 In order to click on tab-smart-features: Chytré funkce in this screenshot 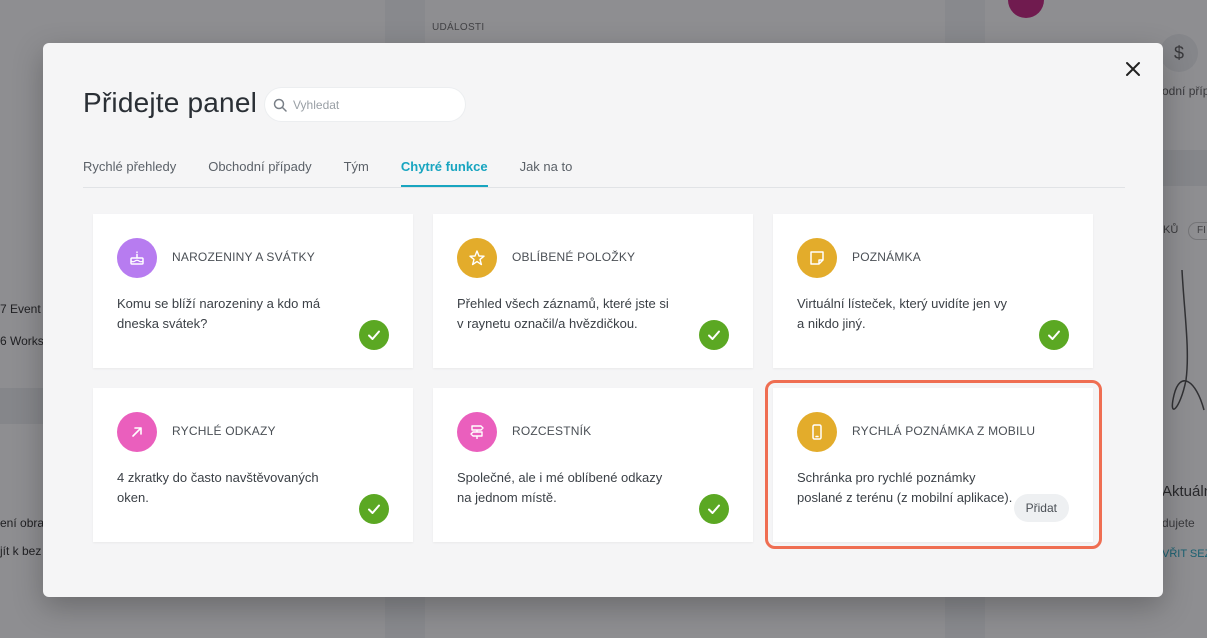, I will do `click(444, 170)`.